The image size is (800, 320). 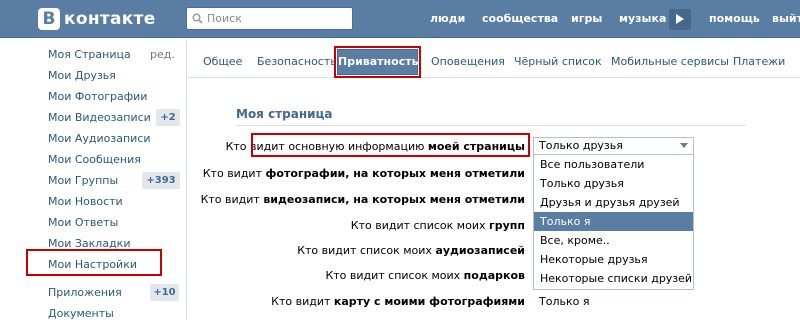 I want to click on sidebar-item-answers: Мои Ответы, so click(x=83, y=222).